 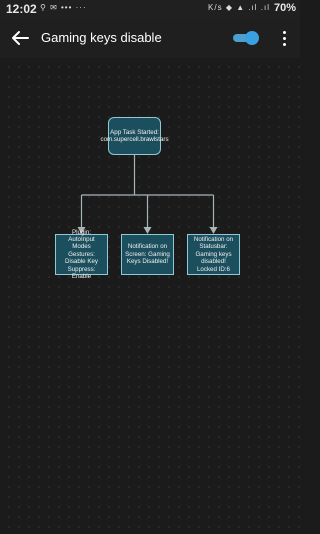 I want to click on toggle-thumb, so click(x=252, y=38).